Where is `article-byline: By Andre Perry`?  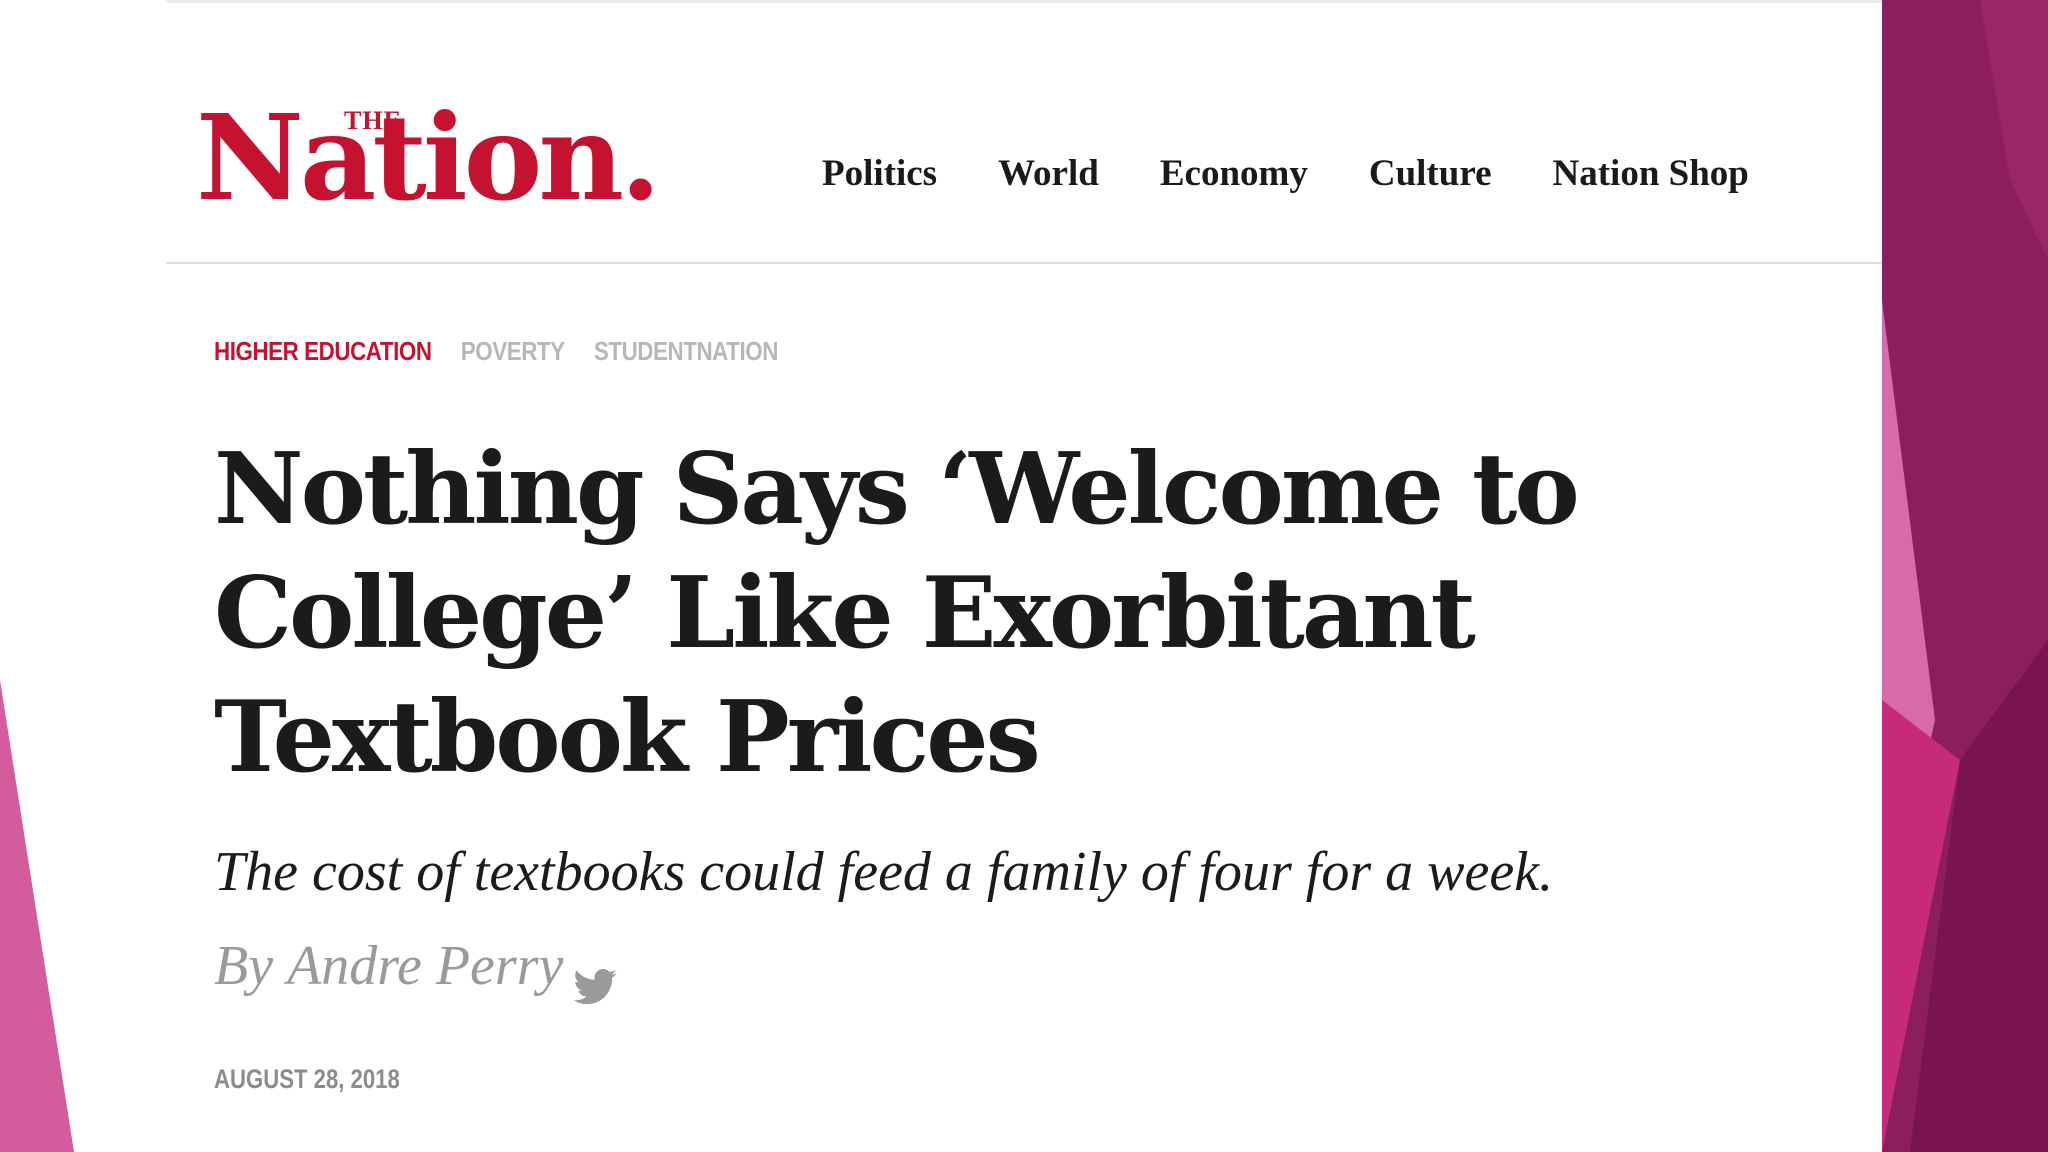
article-byline: By Andre Perry is located at coordinates (415, 969).